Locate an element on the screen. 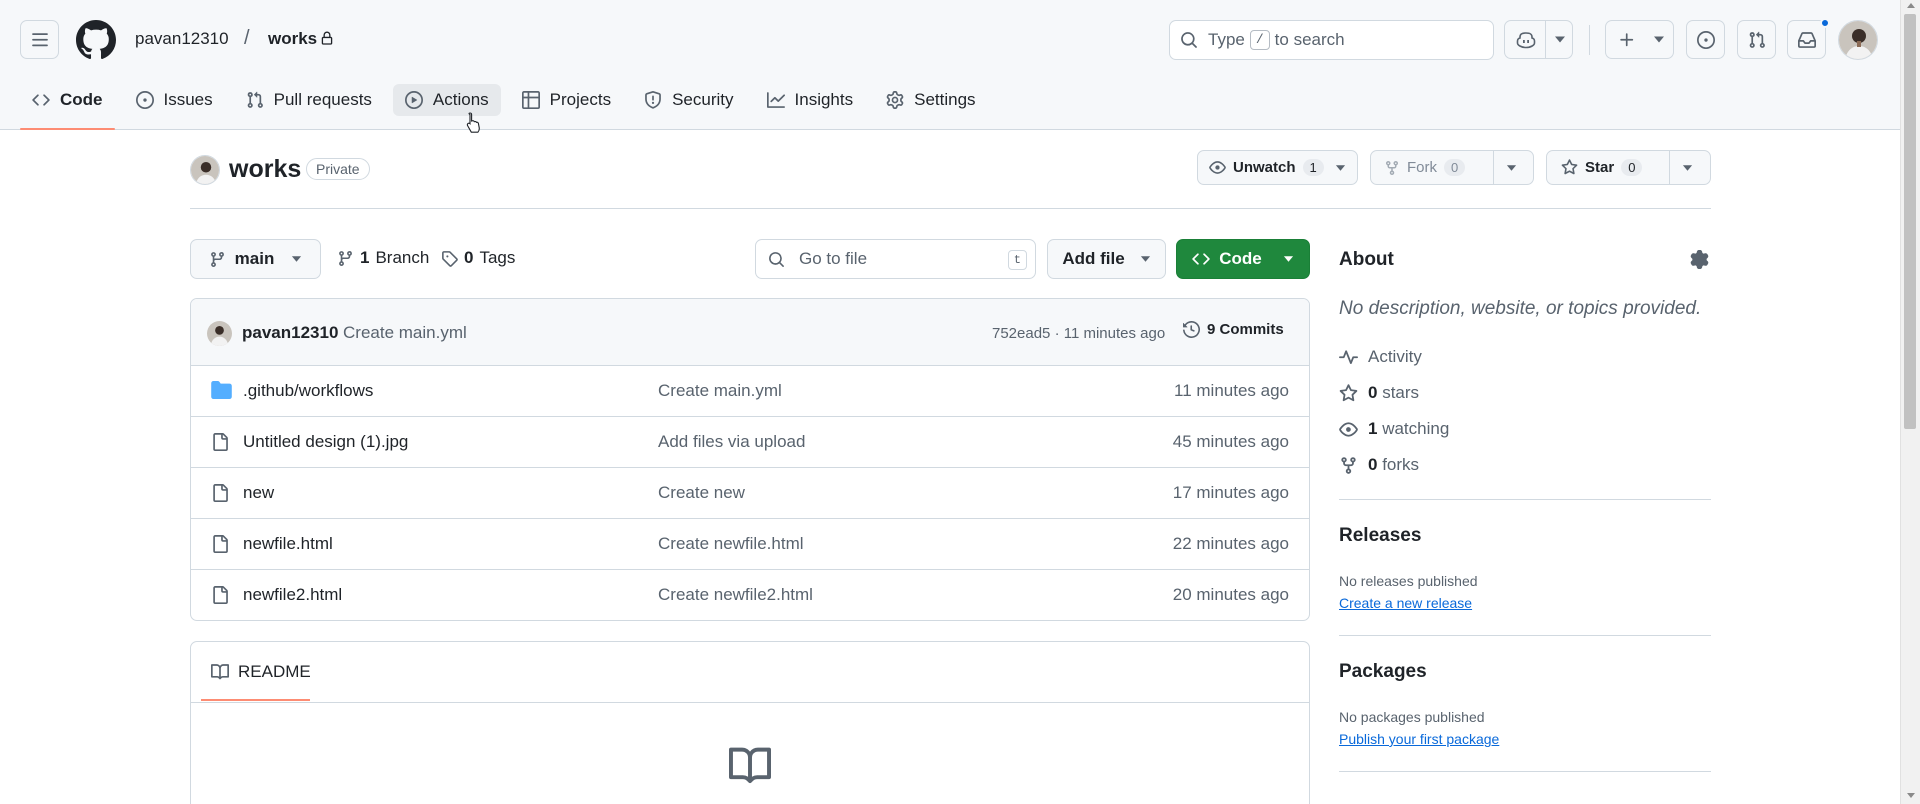 This screenshot has height=804, width=1920. file-name: Untitled design (1).jpg is located at coordinates (325, 442).